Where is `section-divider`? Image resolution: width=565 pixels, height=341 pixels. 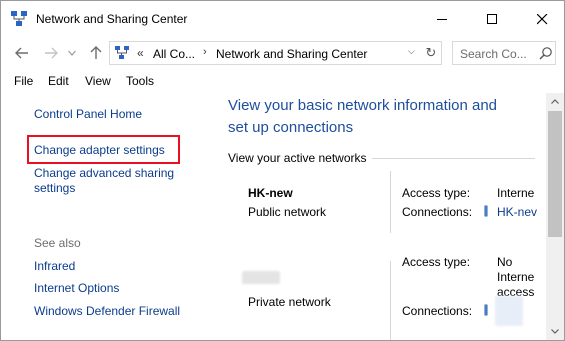 section-divider is located at coordinates (453, 158).